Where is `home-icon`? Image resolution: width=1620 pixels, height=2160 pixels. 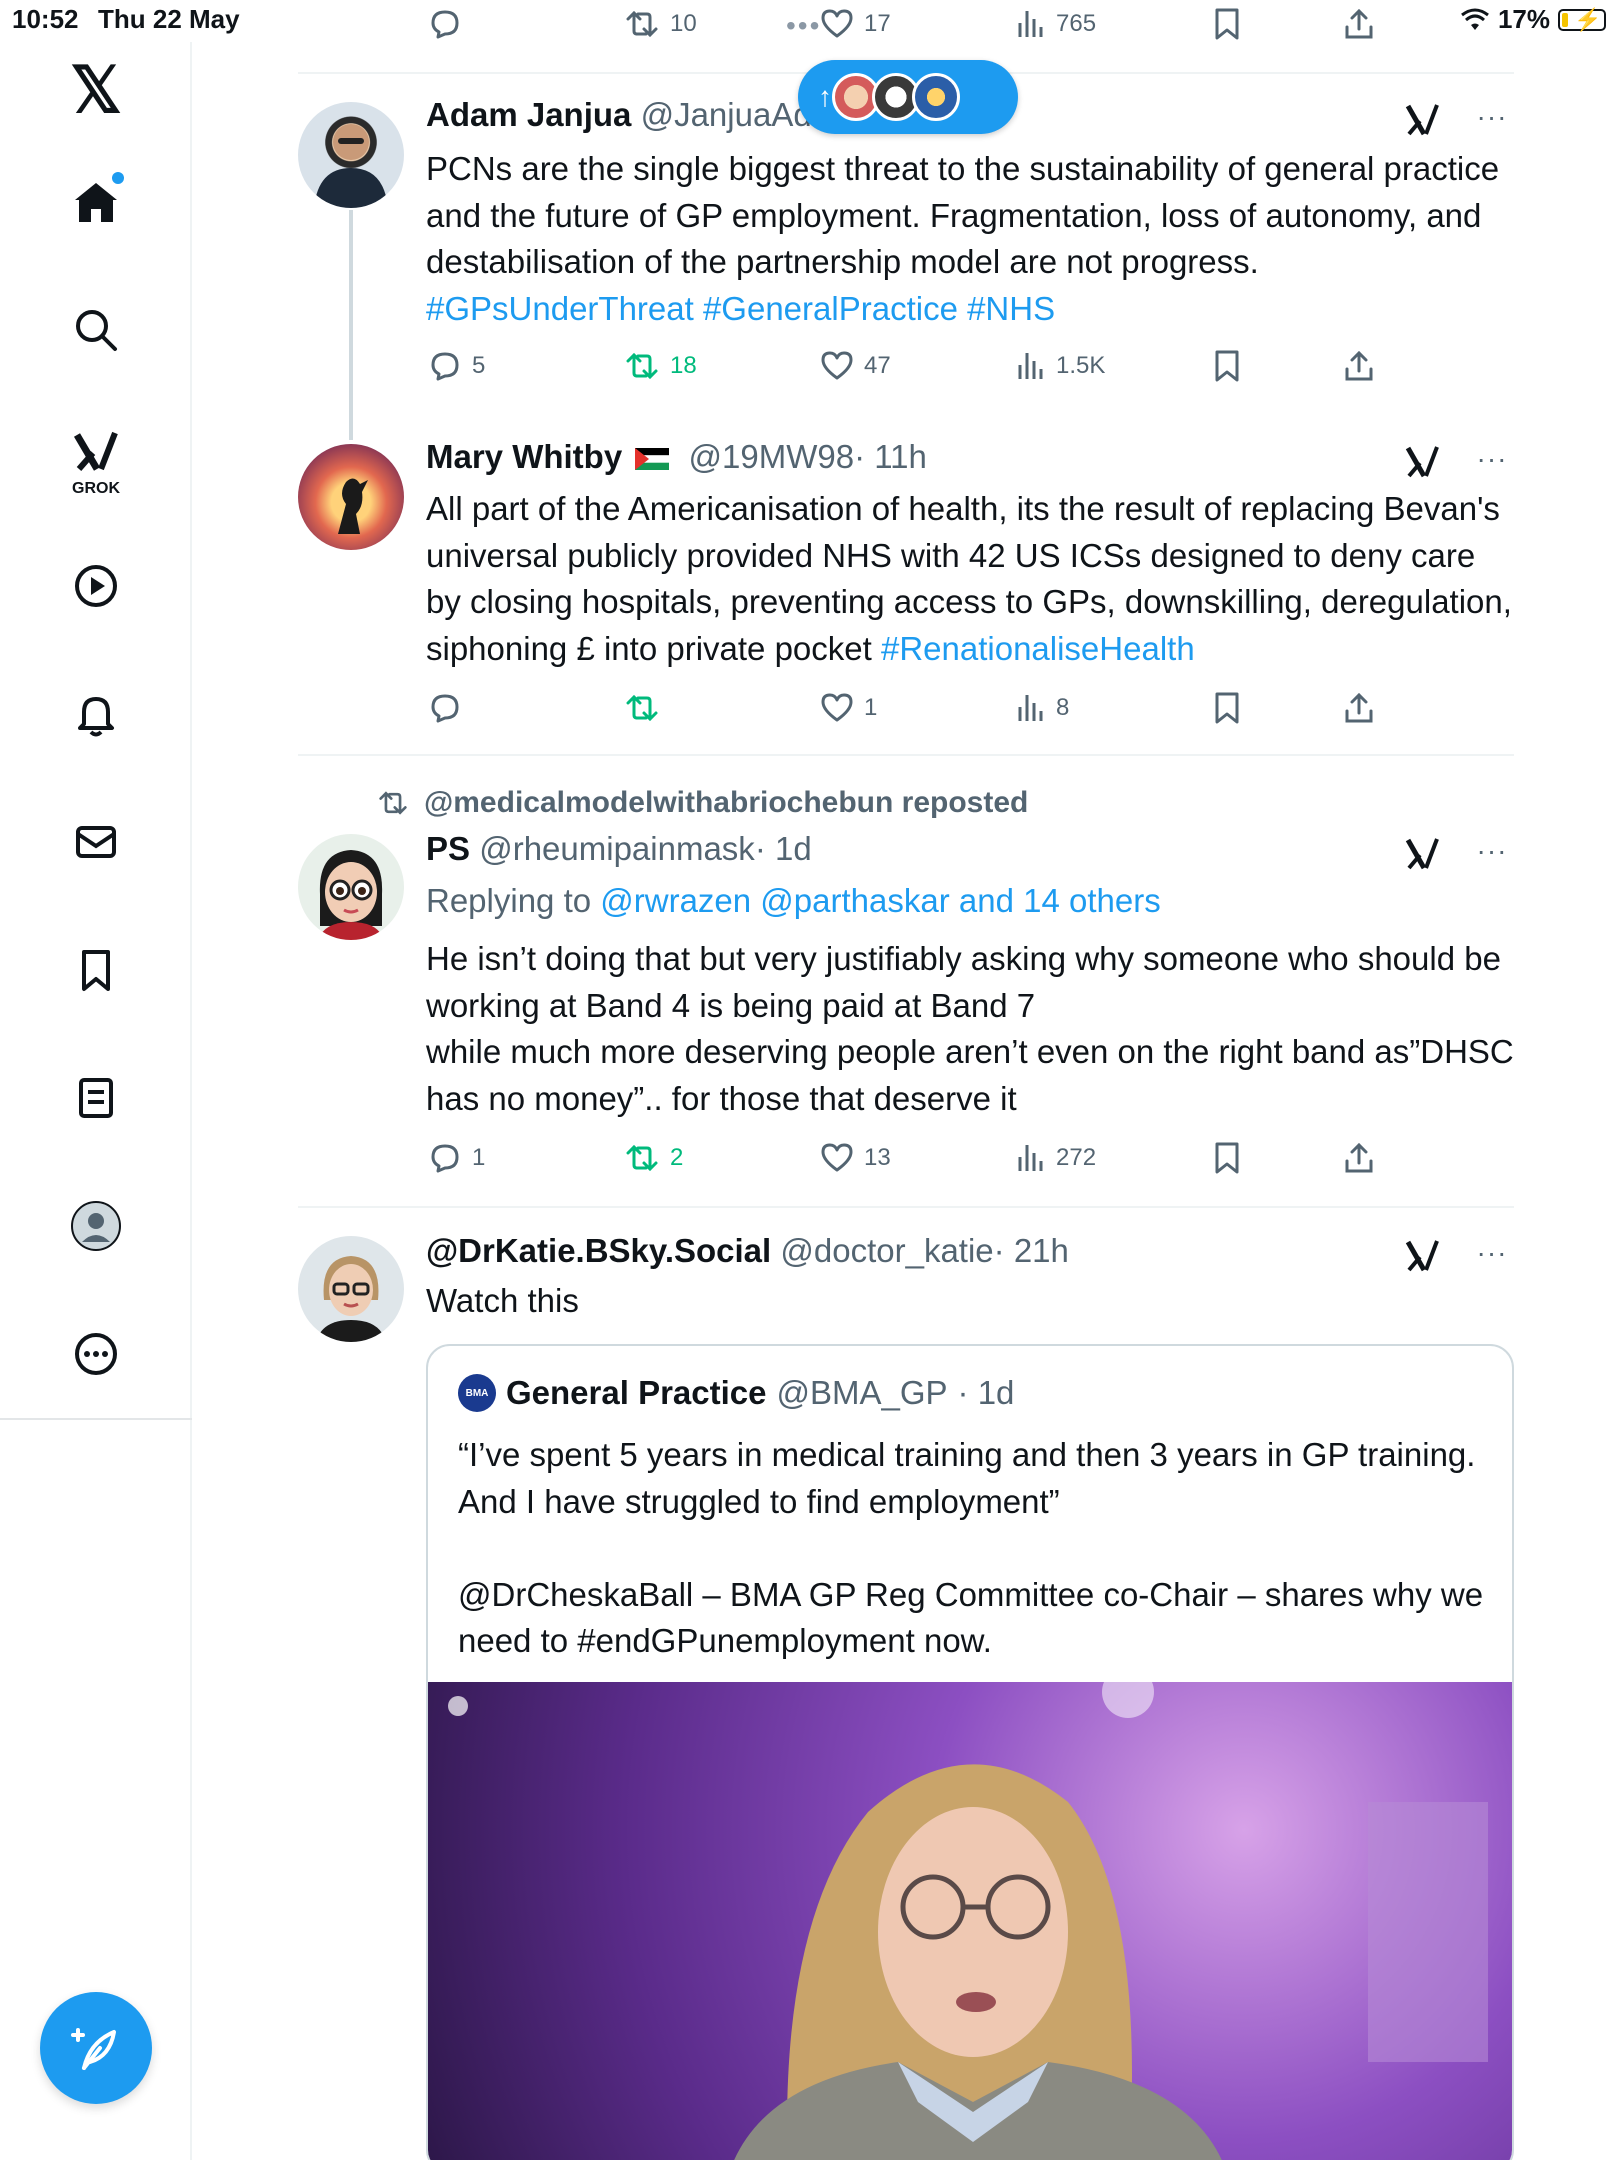
home-icon is located at coordinates (96, 202).